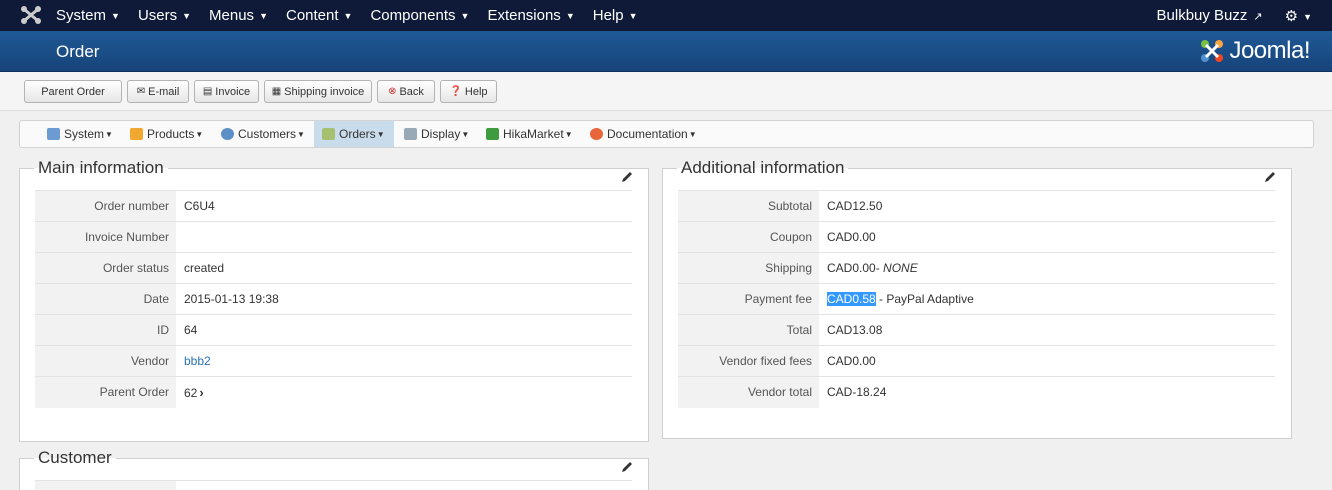  Describe the element at coordinates (357, 134) in the screenshot. I see `submenu-orders-label: Orders` at that location.